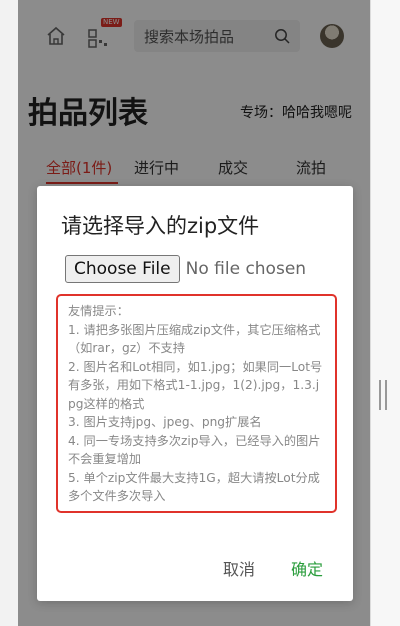 This screenshot has width=400, height=626. Describe the element at coordinates (194, 339) in the screenshot. I see `tip-item: 1. 请把多张图片压缩成zip文件，其它压缩格式（如rar，gz）不支持` at that location.